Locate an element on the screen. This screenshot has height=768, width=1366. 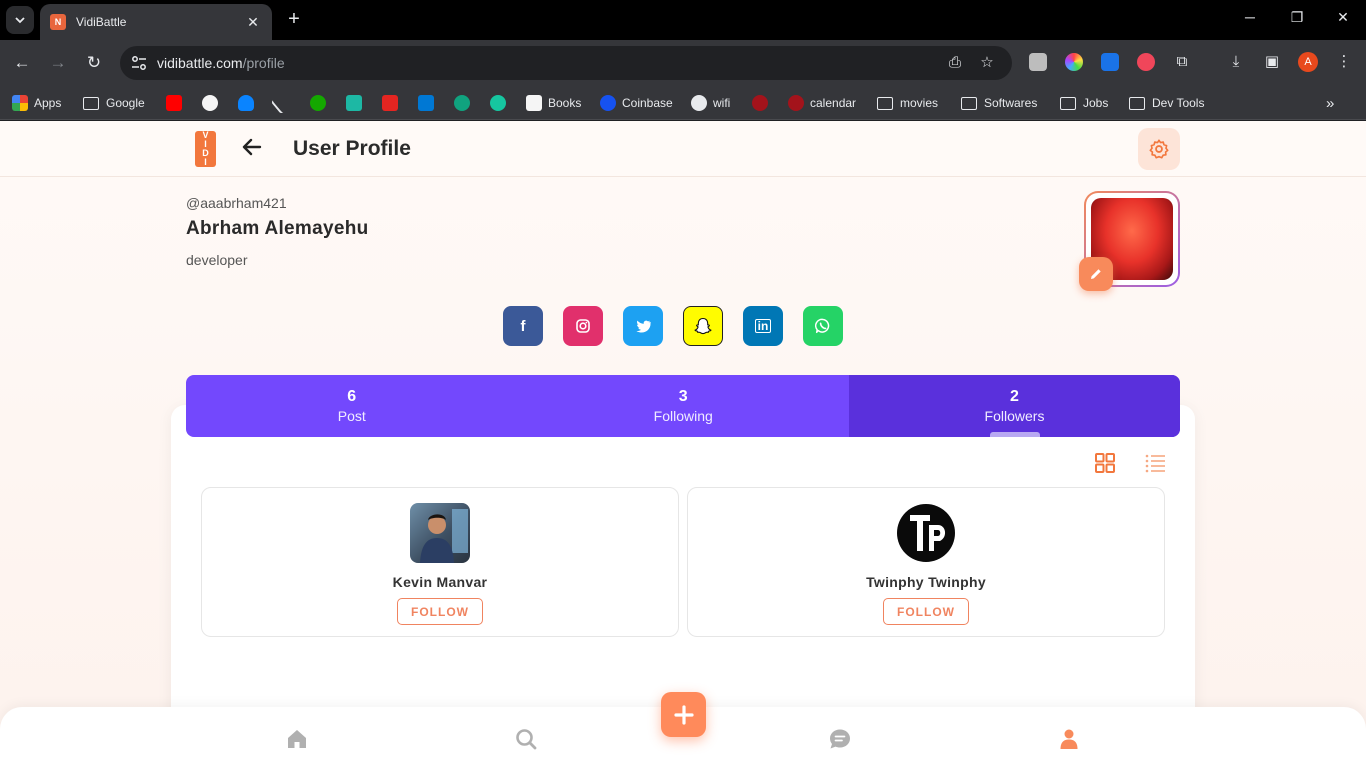
tab-close-icon: ✕ is located at coordinates (253, 22).